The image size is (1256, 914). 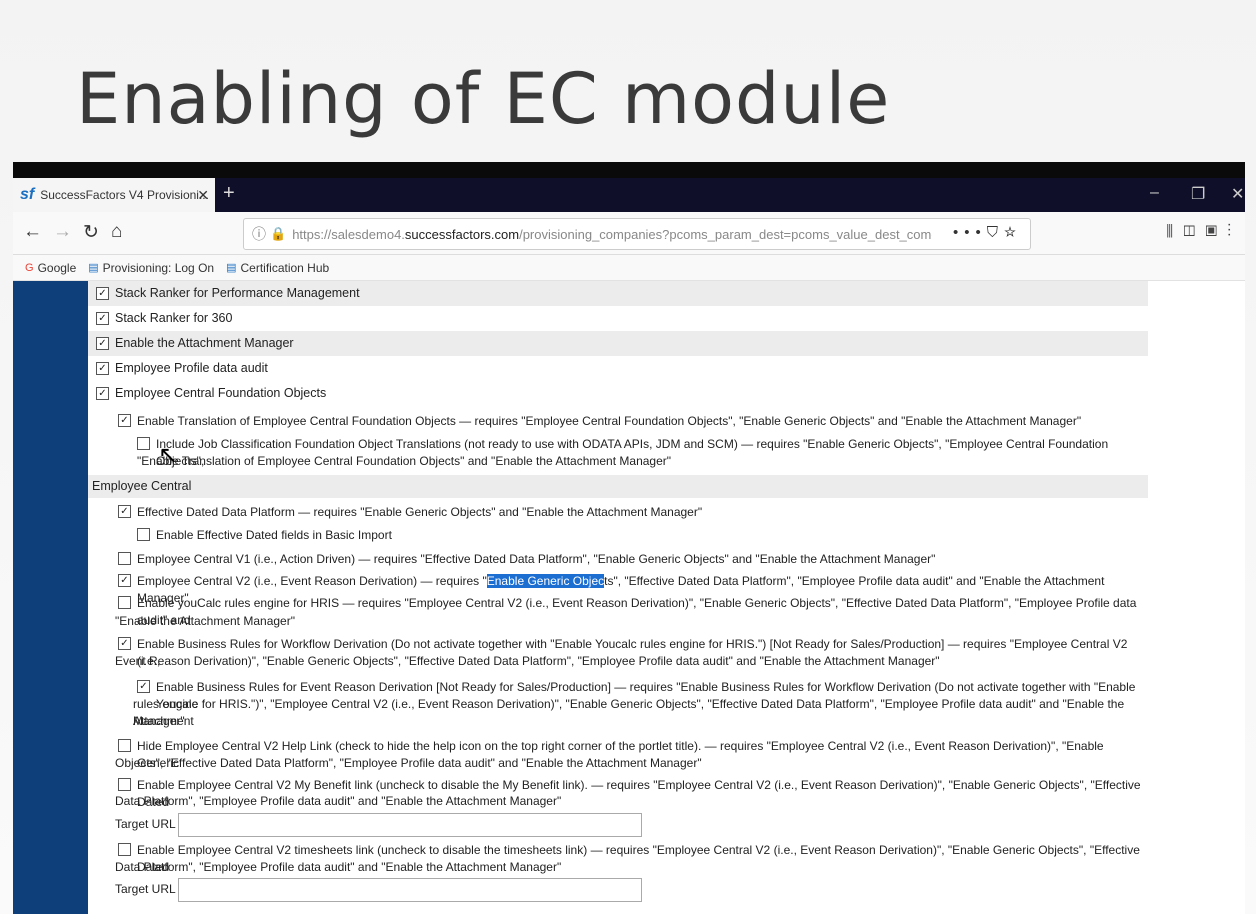 I want to click on info-icon: ⓘ, so click(x=259, y=234).